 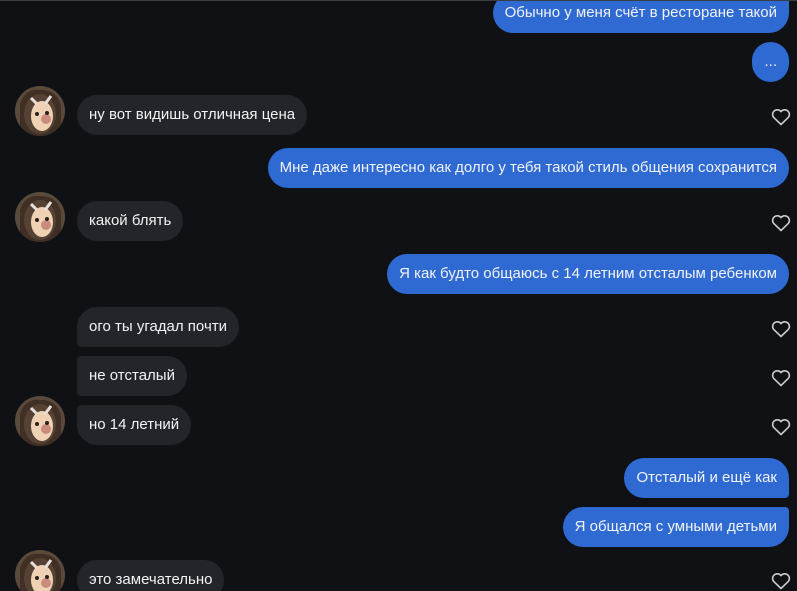 I want to click on incoming-message: это замечательно, so click(x=151, y=575).